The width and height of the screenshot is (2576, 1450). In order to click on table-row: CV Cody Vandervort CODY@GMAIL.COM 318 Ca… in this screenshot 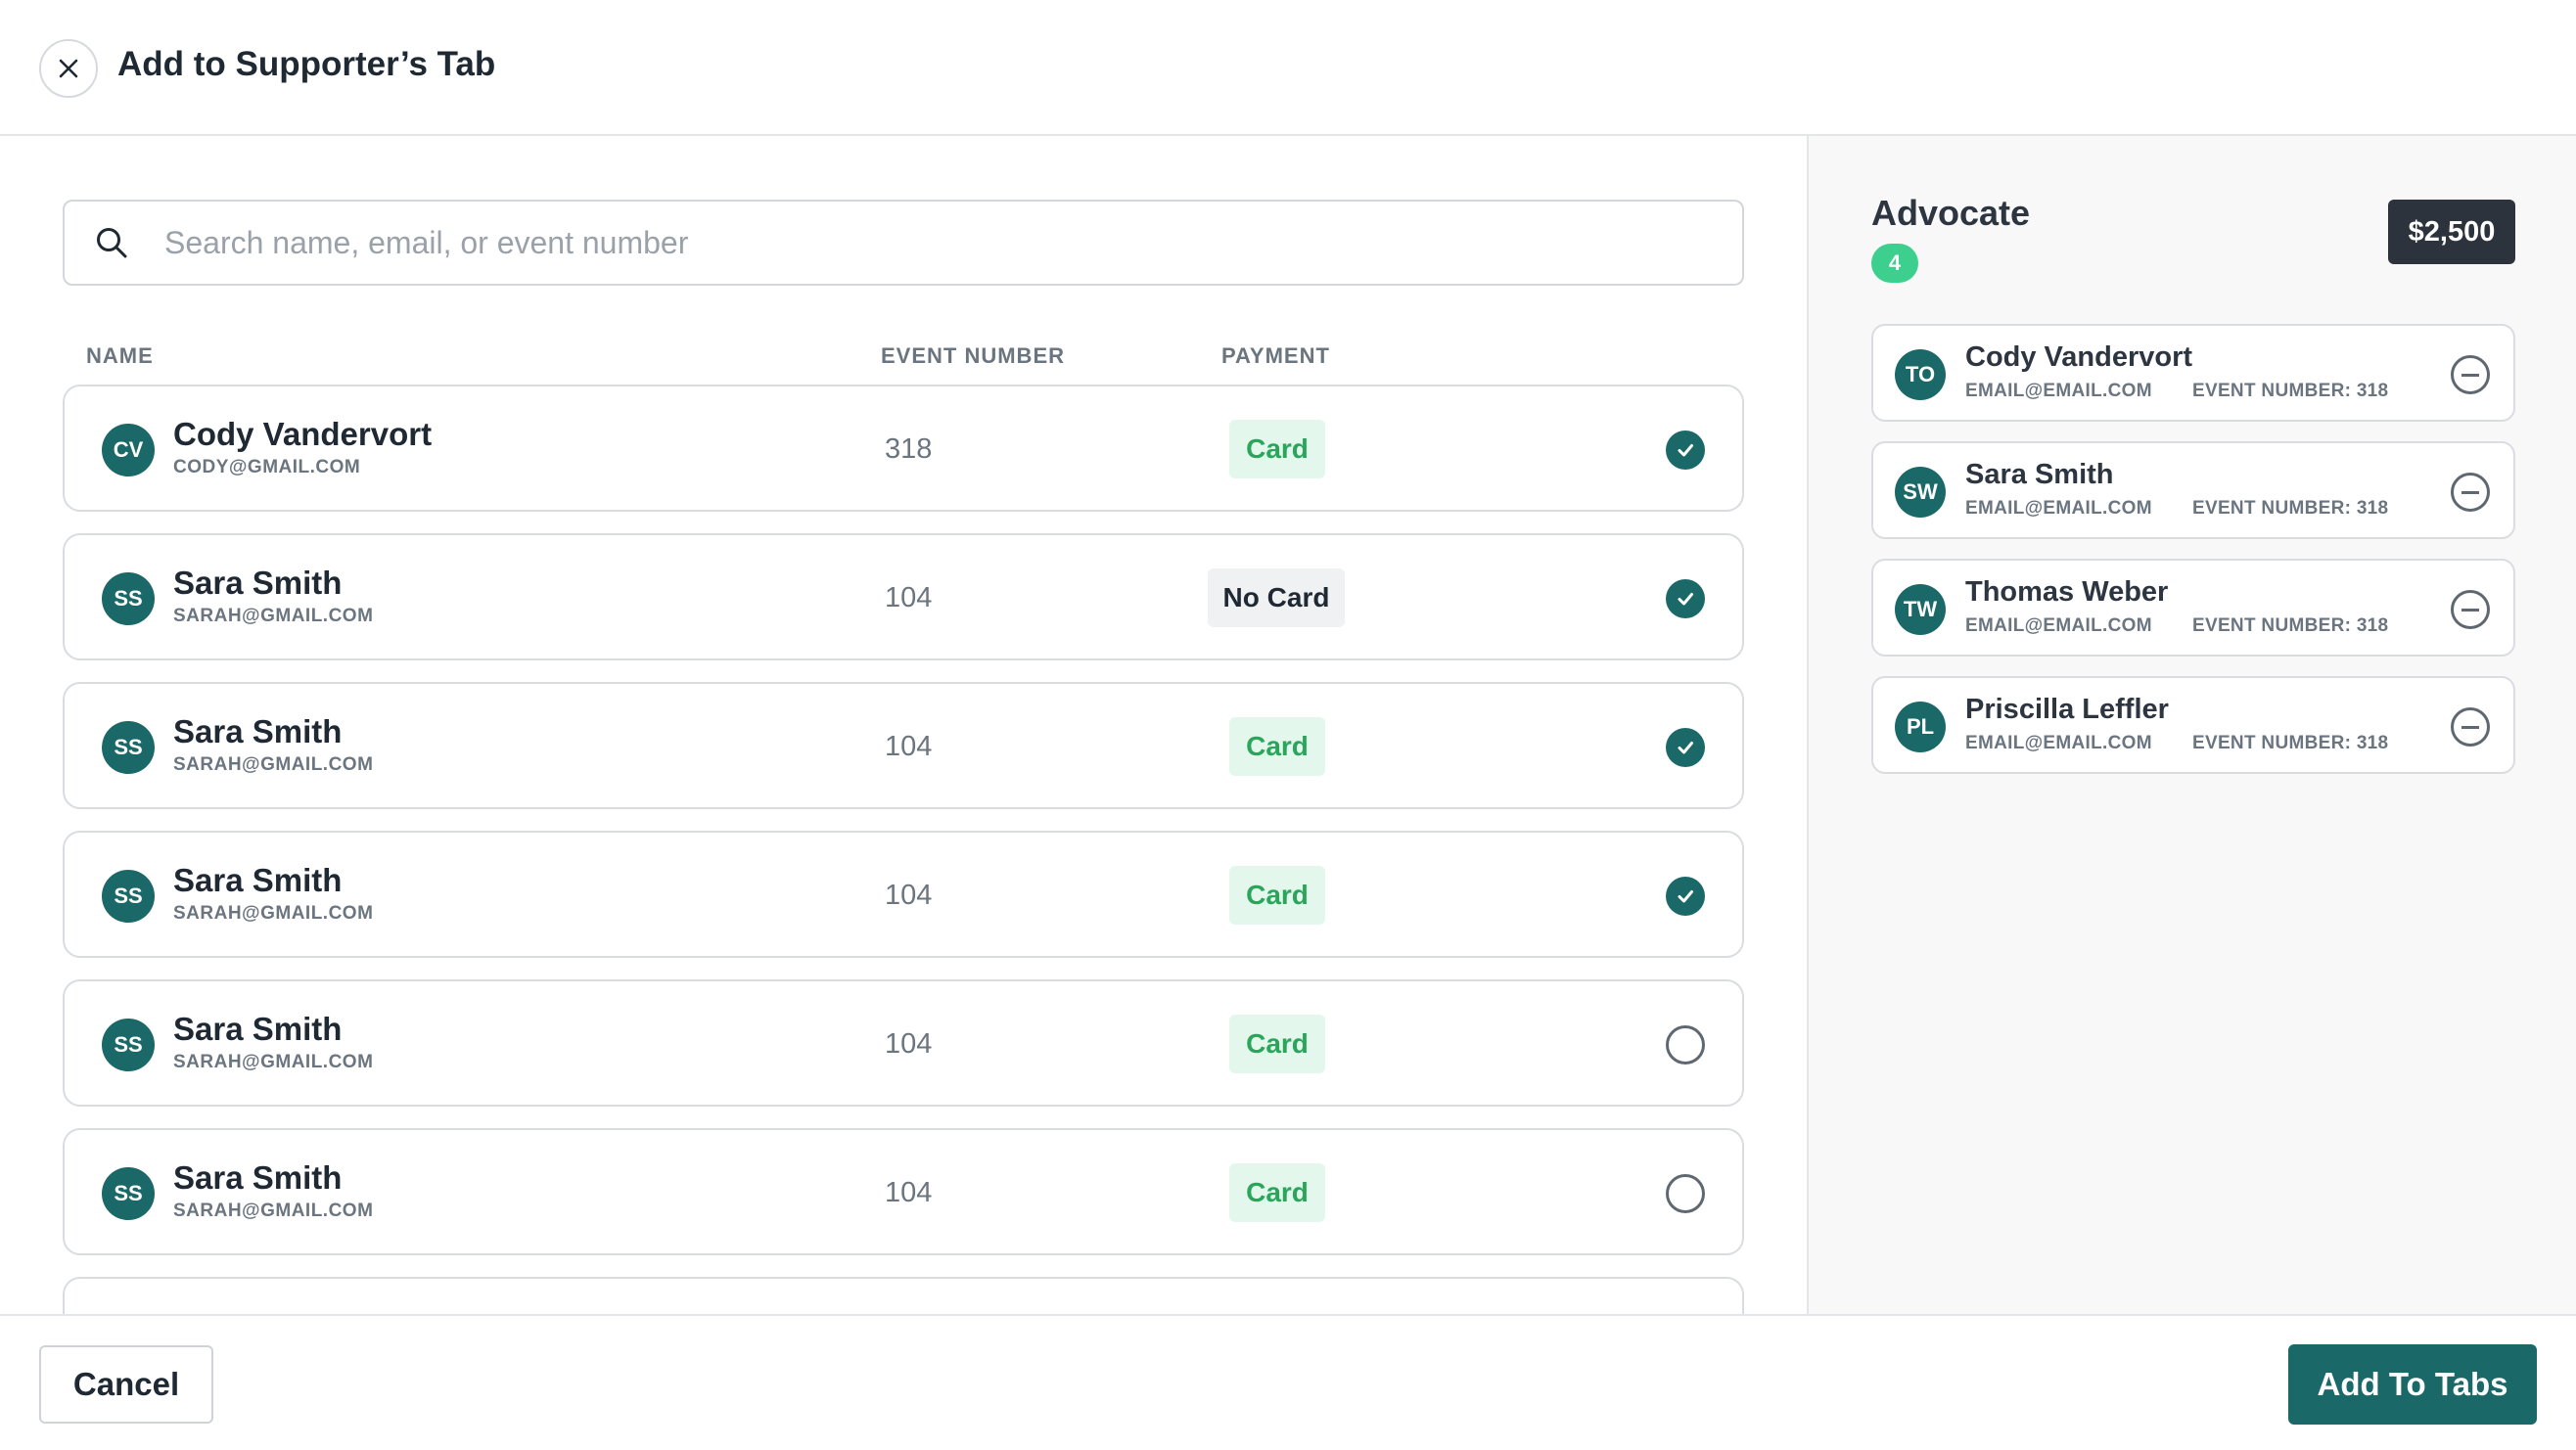, I will do `click(903, 449)`.